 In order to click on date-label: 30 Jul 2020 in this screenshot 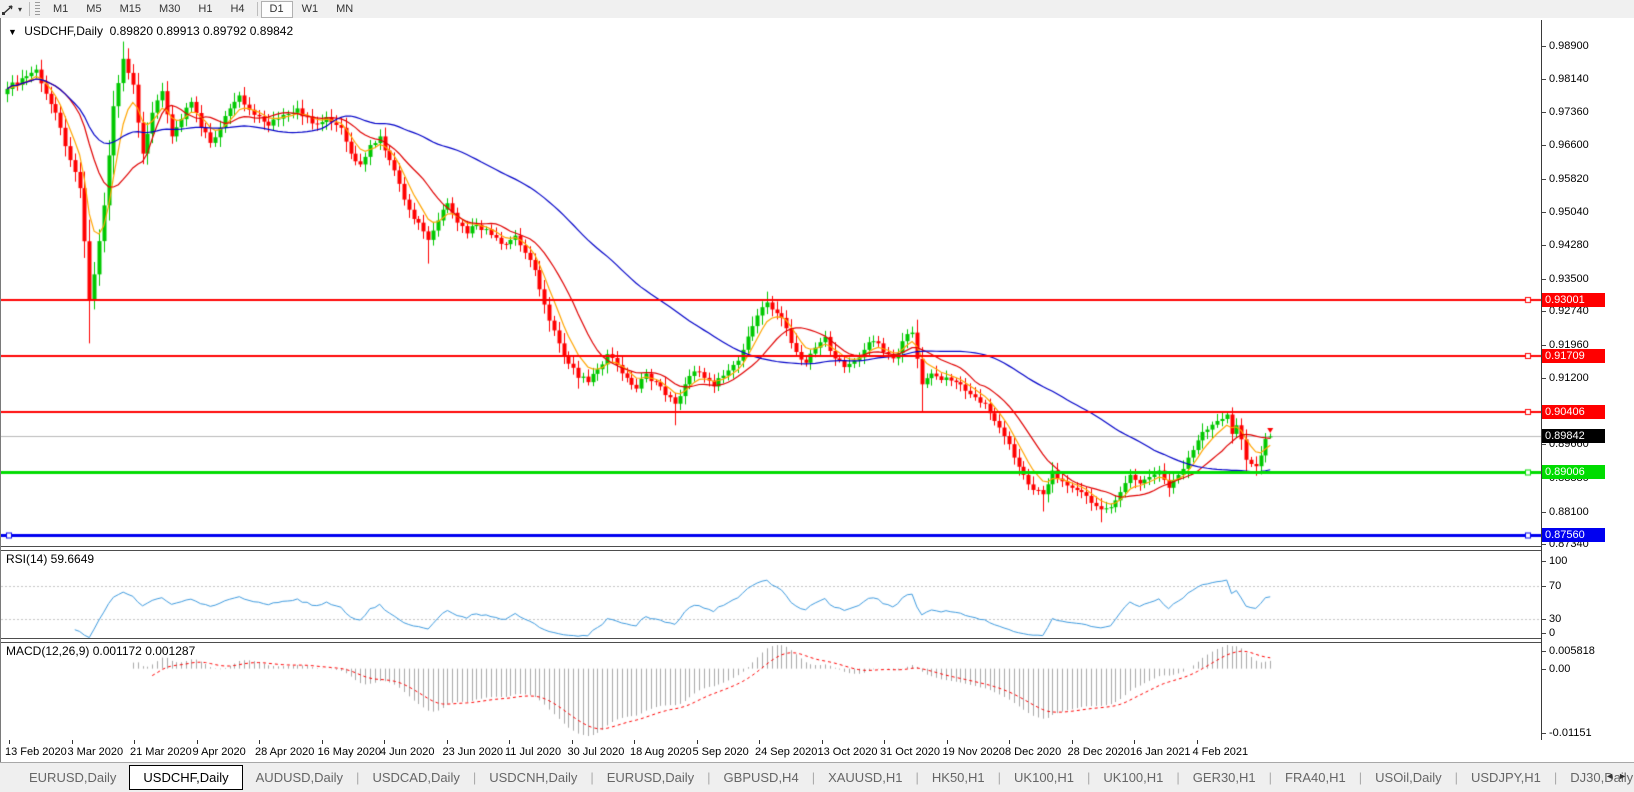, I will do `click(596, 752)`.